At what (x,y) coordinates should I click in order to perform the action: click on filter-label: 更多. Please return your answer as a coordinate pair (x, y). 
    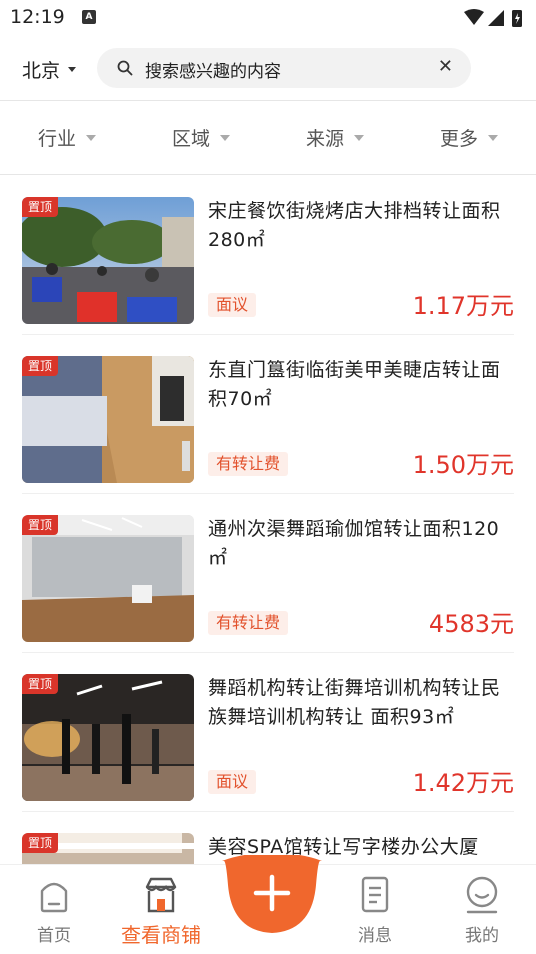
    Looking at the image, I should click on (458, 139).